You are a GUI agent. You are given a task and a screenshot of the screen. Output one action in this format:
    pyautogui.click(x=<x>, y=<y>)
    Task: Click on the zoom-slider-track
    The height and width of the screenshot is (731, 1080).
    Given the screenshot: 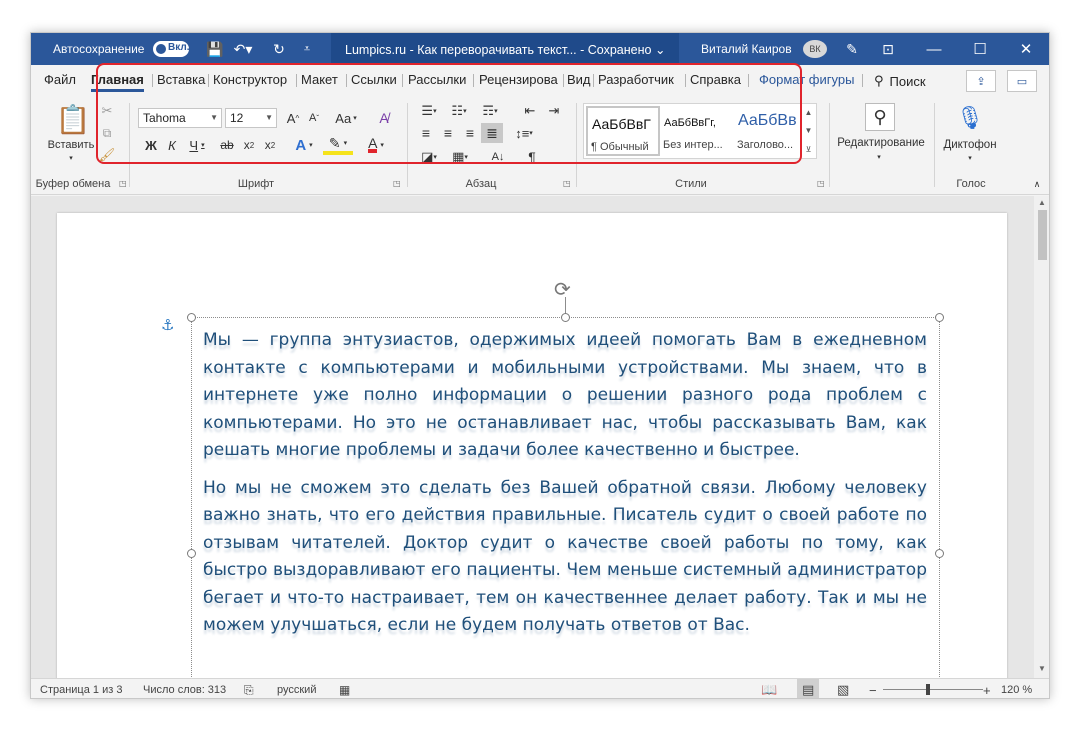 What is the action you would take?
    pyautogui.click(x=933, y=689)
    